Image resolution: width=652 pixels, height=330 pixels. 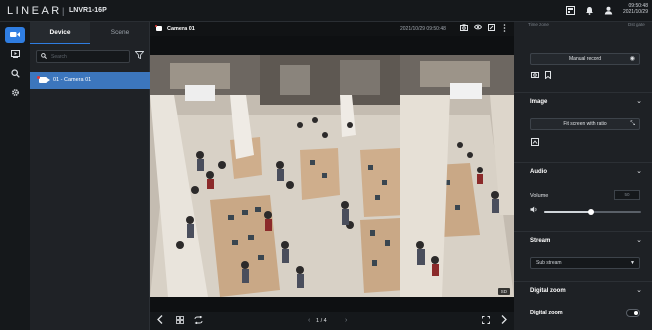 I want to click on page-next-icon: ›, so click(x=346, y=321).